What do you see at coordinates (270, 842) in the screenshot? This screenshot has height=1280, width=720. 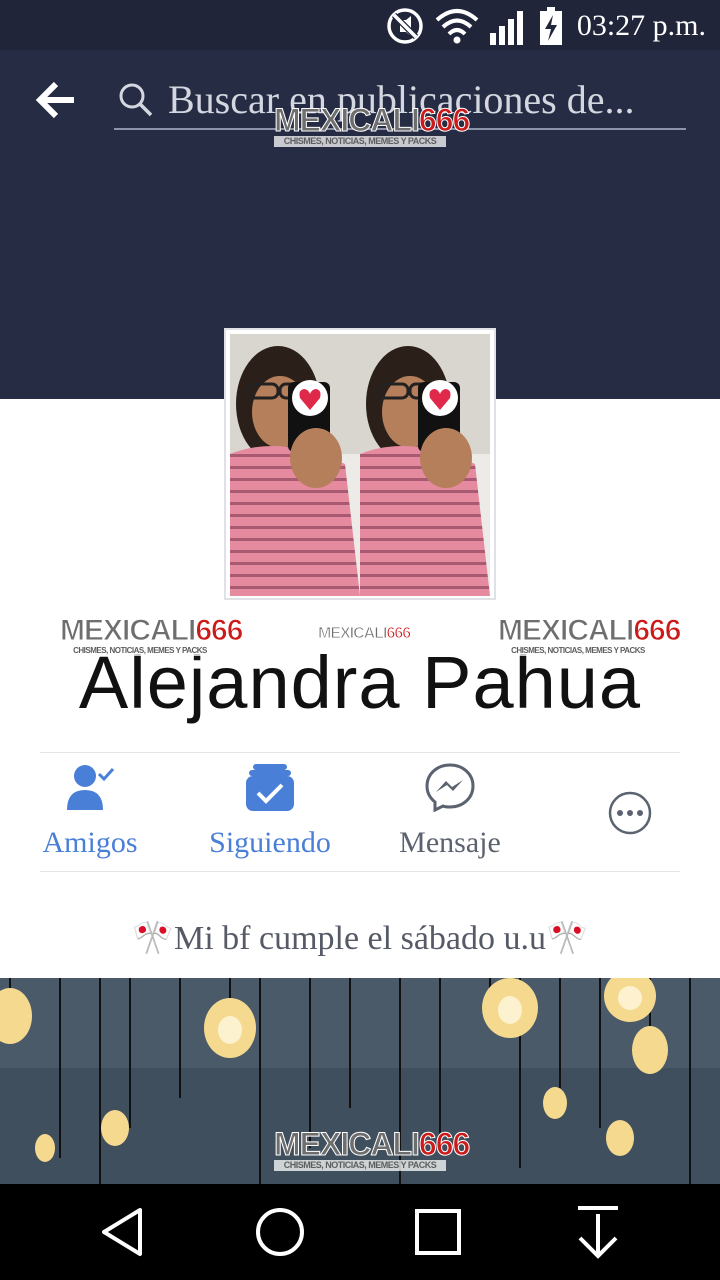 I see `following-label: Siguiendo` at bounding box center [270, 842].